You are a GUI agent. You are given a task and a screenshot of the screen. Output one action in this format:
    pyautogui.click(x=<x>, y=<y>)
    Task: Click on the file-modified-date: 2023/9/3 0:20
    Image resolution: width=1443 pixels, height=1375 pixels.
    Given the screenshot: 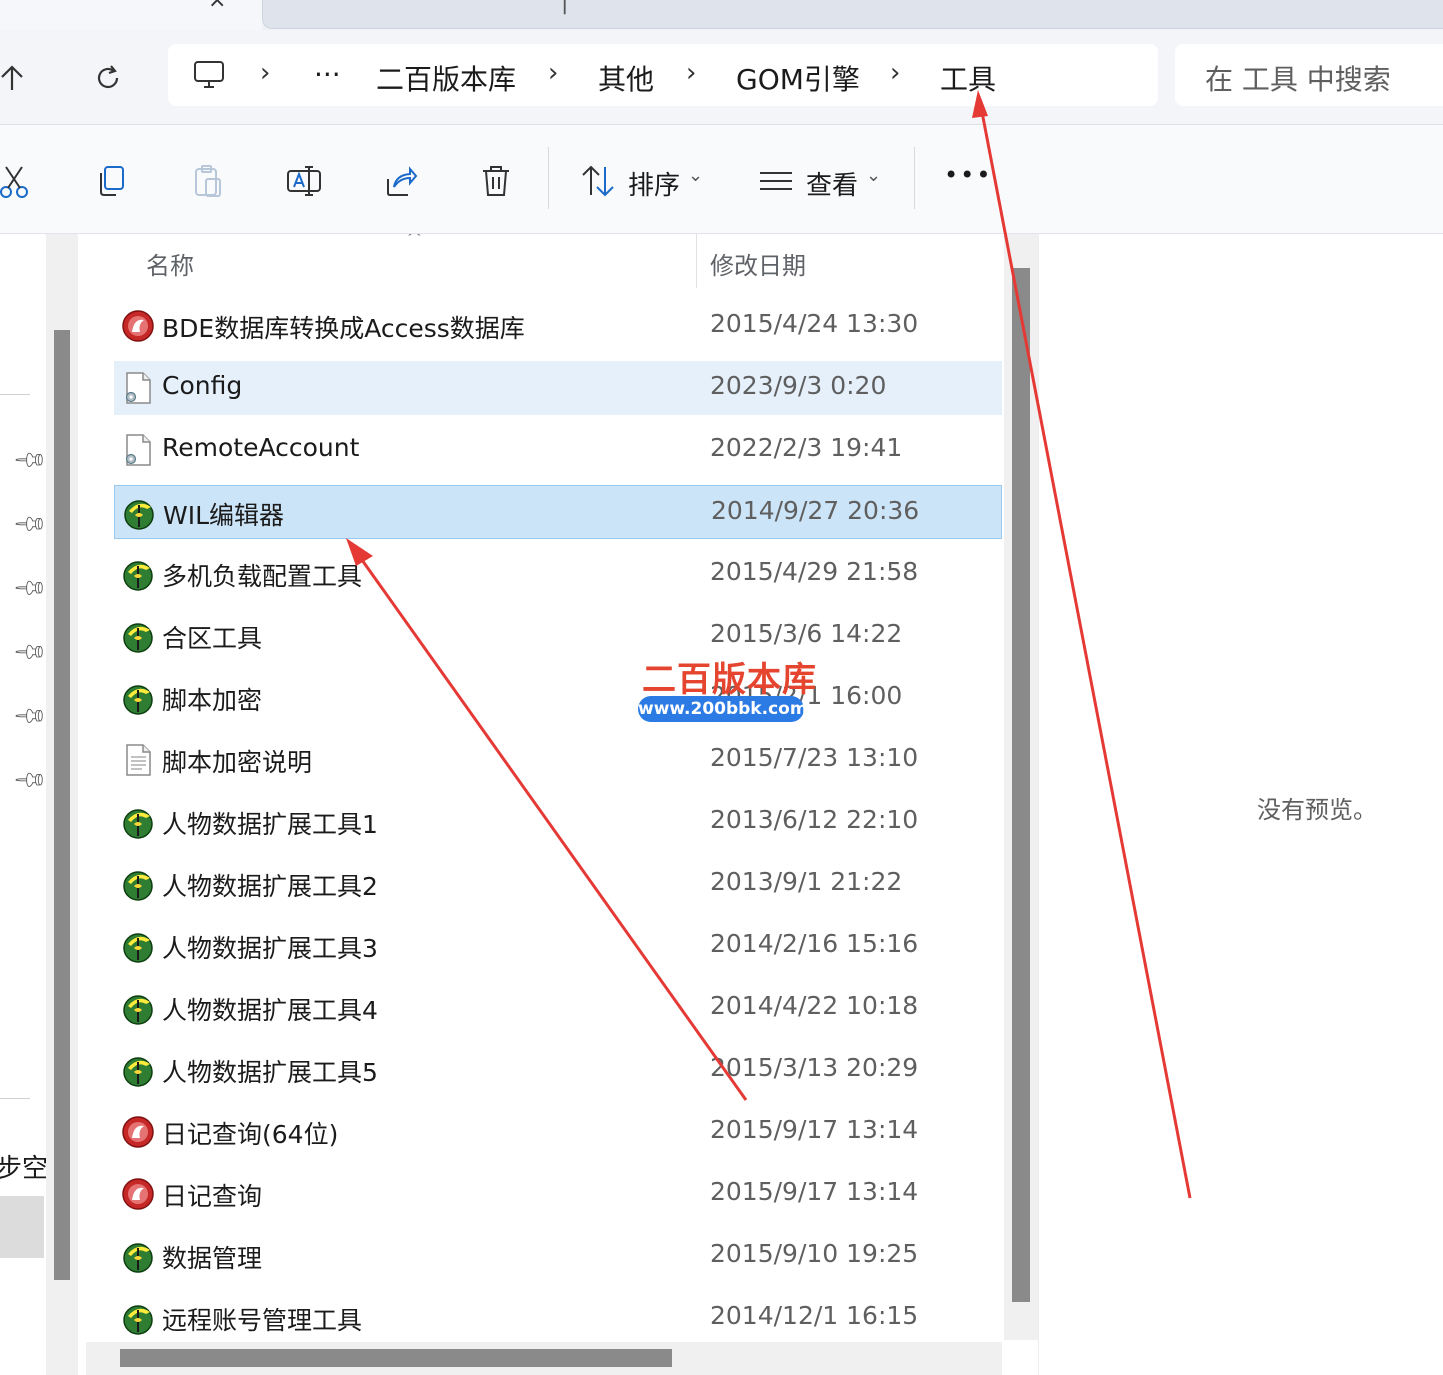 What is the action you would take?
    pyautogui.click(x=798, y=385)
    